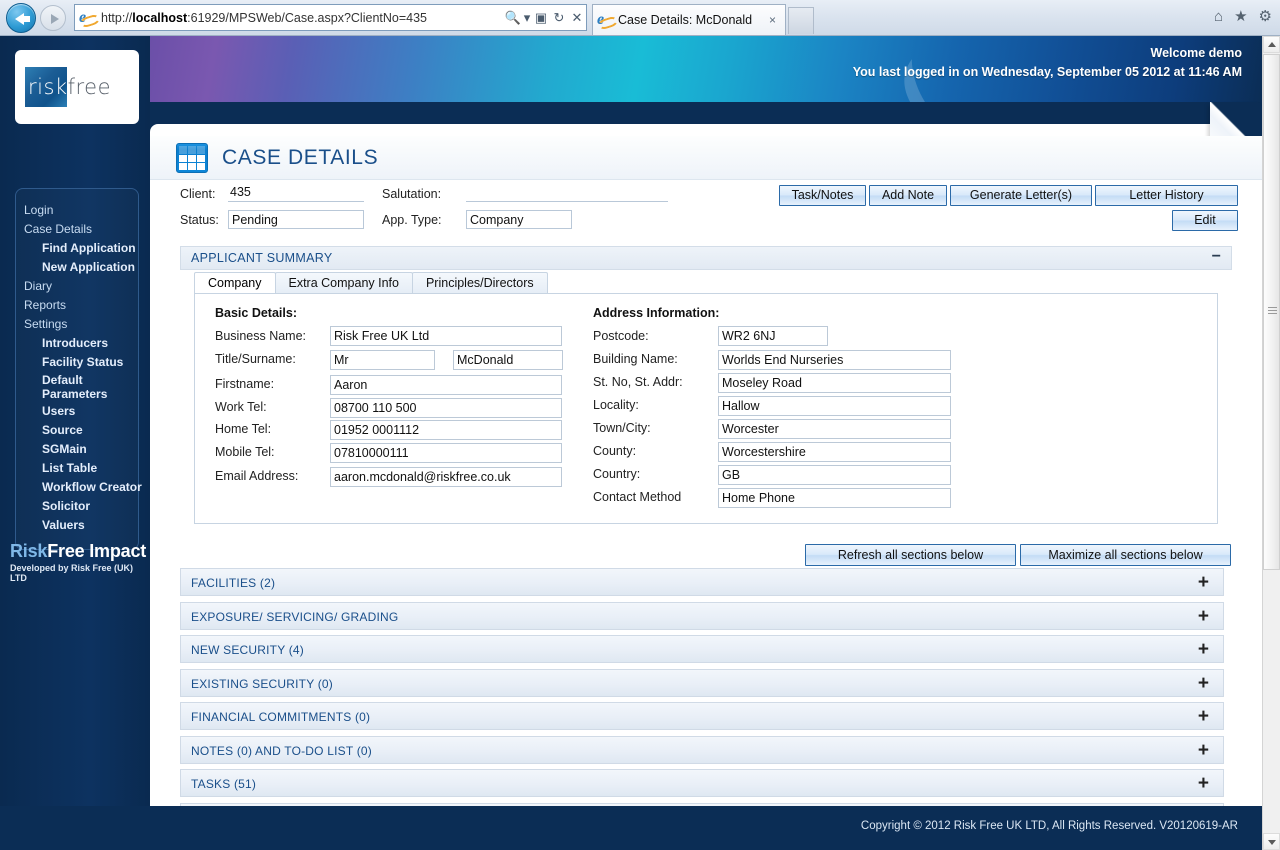 Image resolution: width=1280 pixels, height=850 pixels. What do you see at coordinates (446, 336) in the screenshot?
I see `business-name-input` at bounding box center [446, 336].